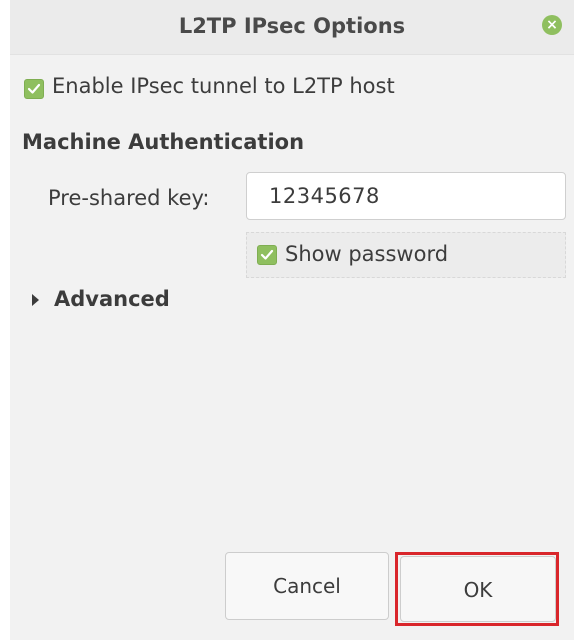 The height and width of the screenshot is (640, 574). I want to click on enable-ipsec-checkbox, so click(34, 89).